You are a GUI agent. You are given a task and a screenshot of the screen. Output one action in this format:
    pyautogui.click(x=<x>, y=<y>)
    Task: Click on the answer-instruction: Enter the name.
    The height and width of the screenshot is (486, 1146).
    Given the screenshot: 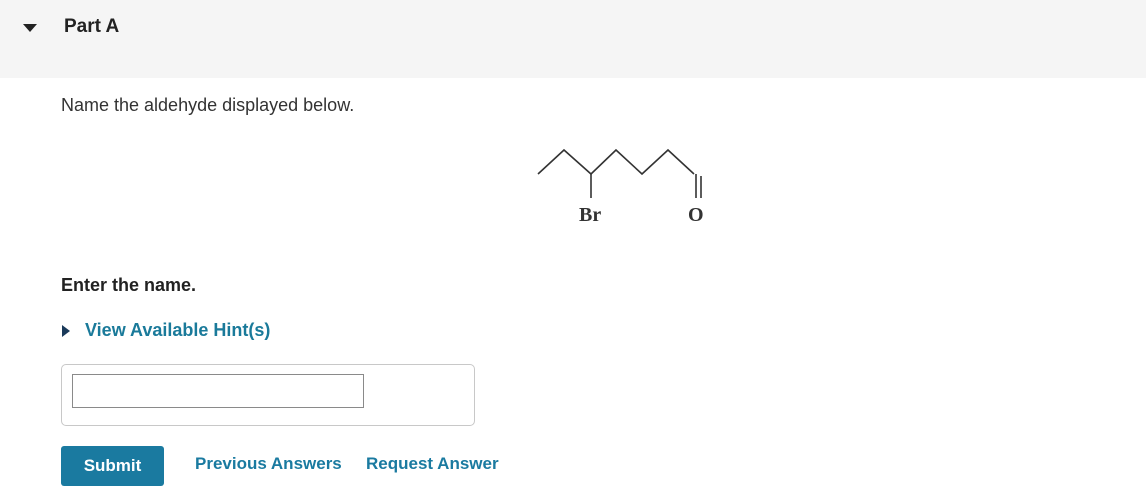 What is the action you would take?
    pyautogui.click(x=129, y=285)
    